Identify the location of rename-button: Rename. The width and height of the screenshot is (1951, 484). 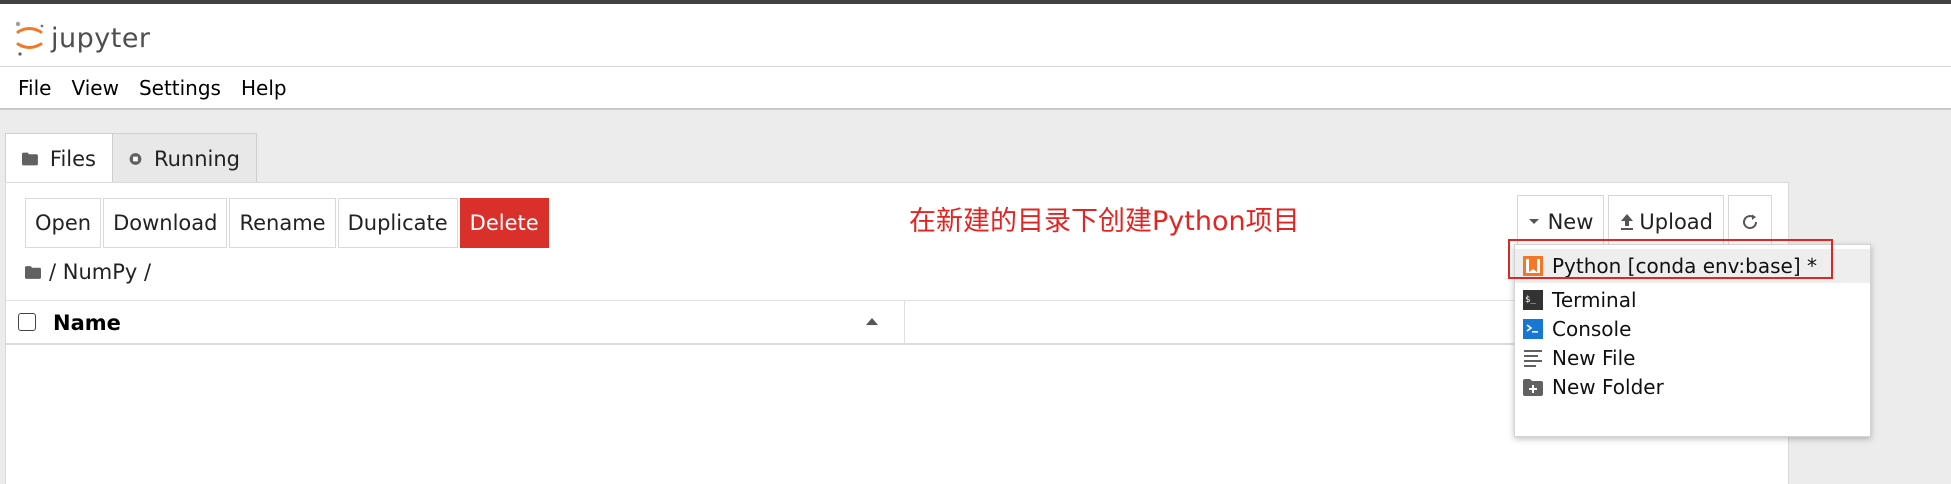
(282, 223).